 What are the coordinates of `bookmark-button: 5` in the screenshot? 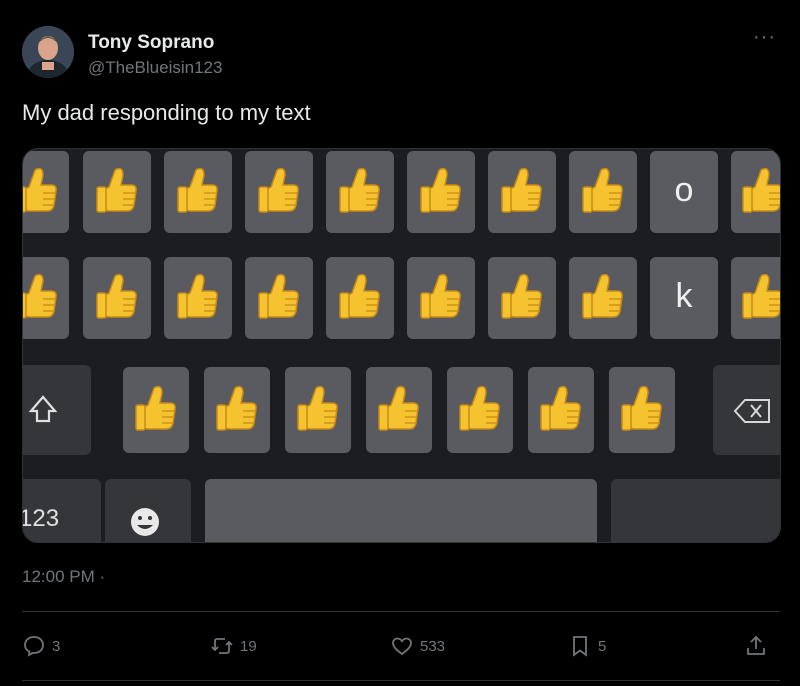 It's located at (587, 646).